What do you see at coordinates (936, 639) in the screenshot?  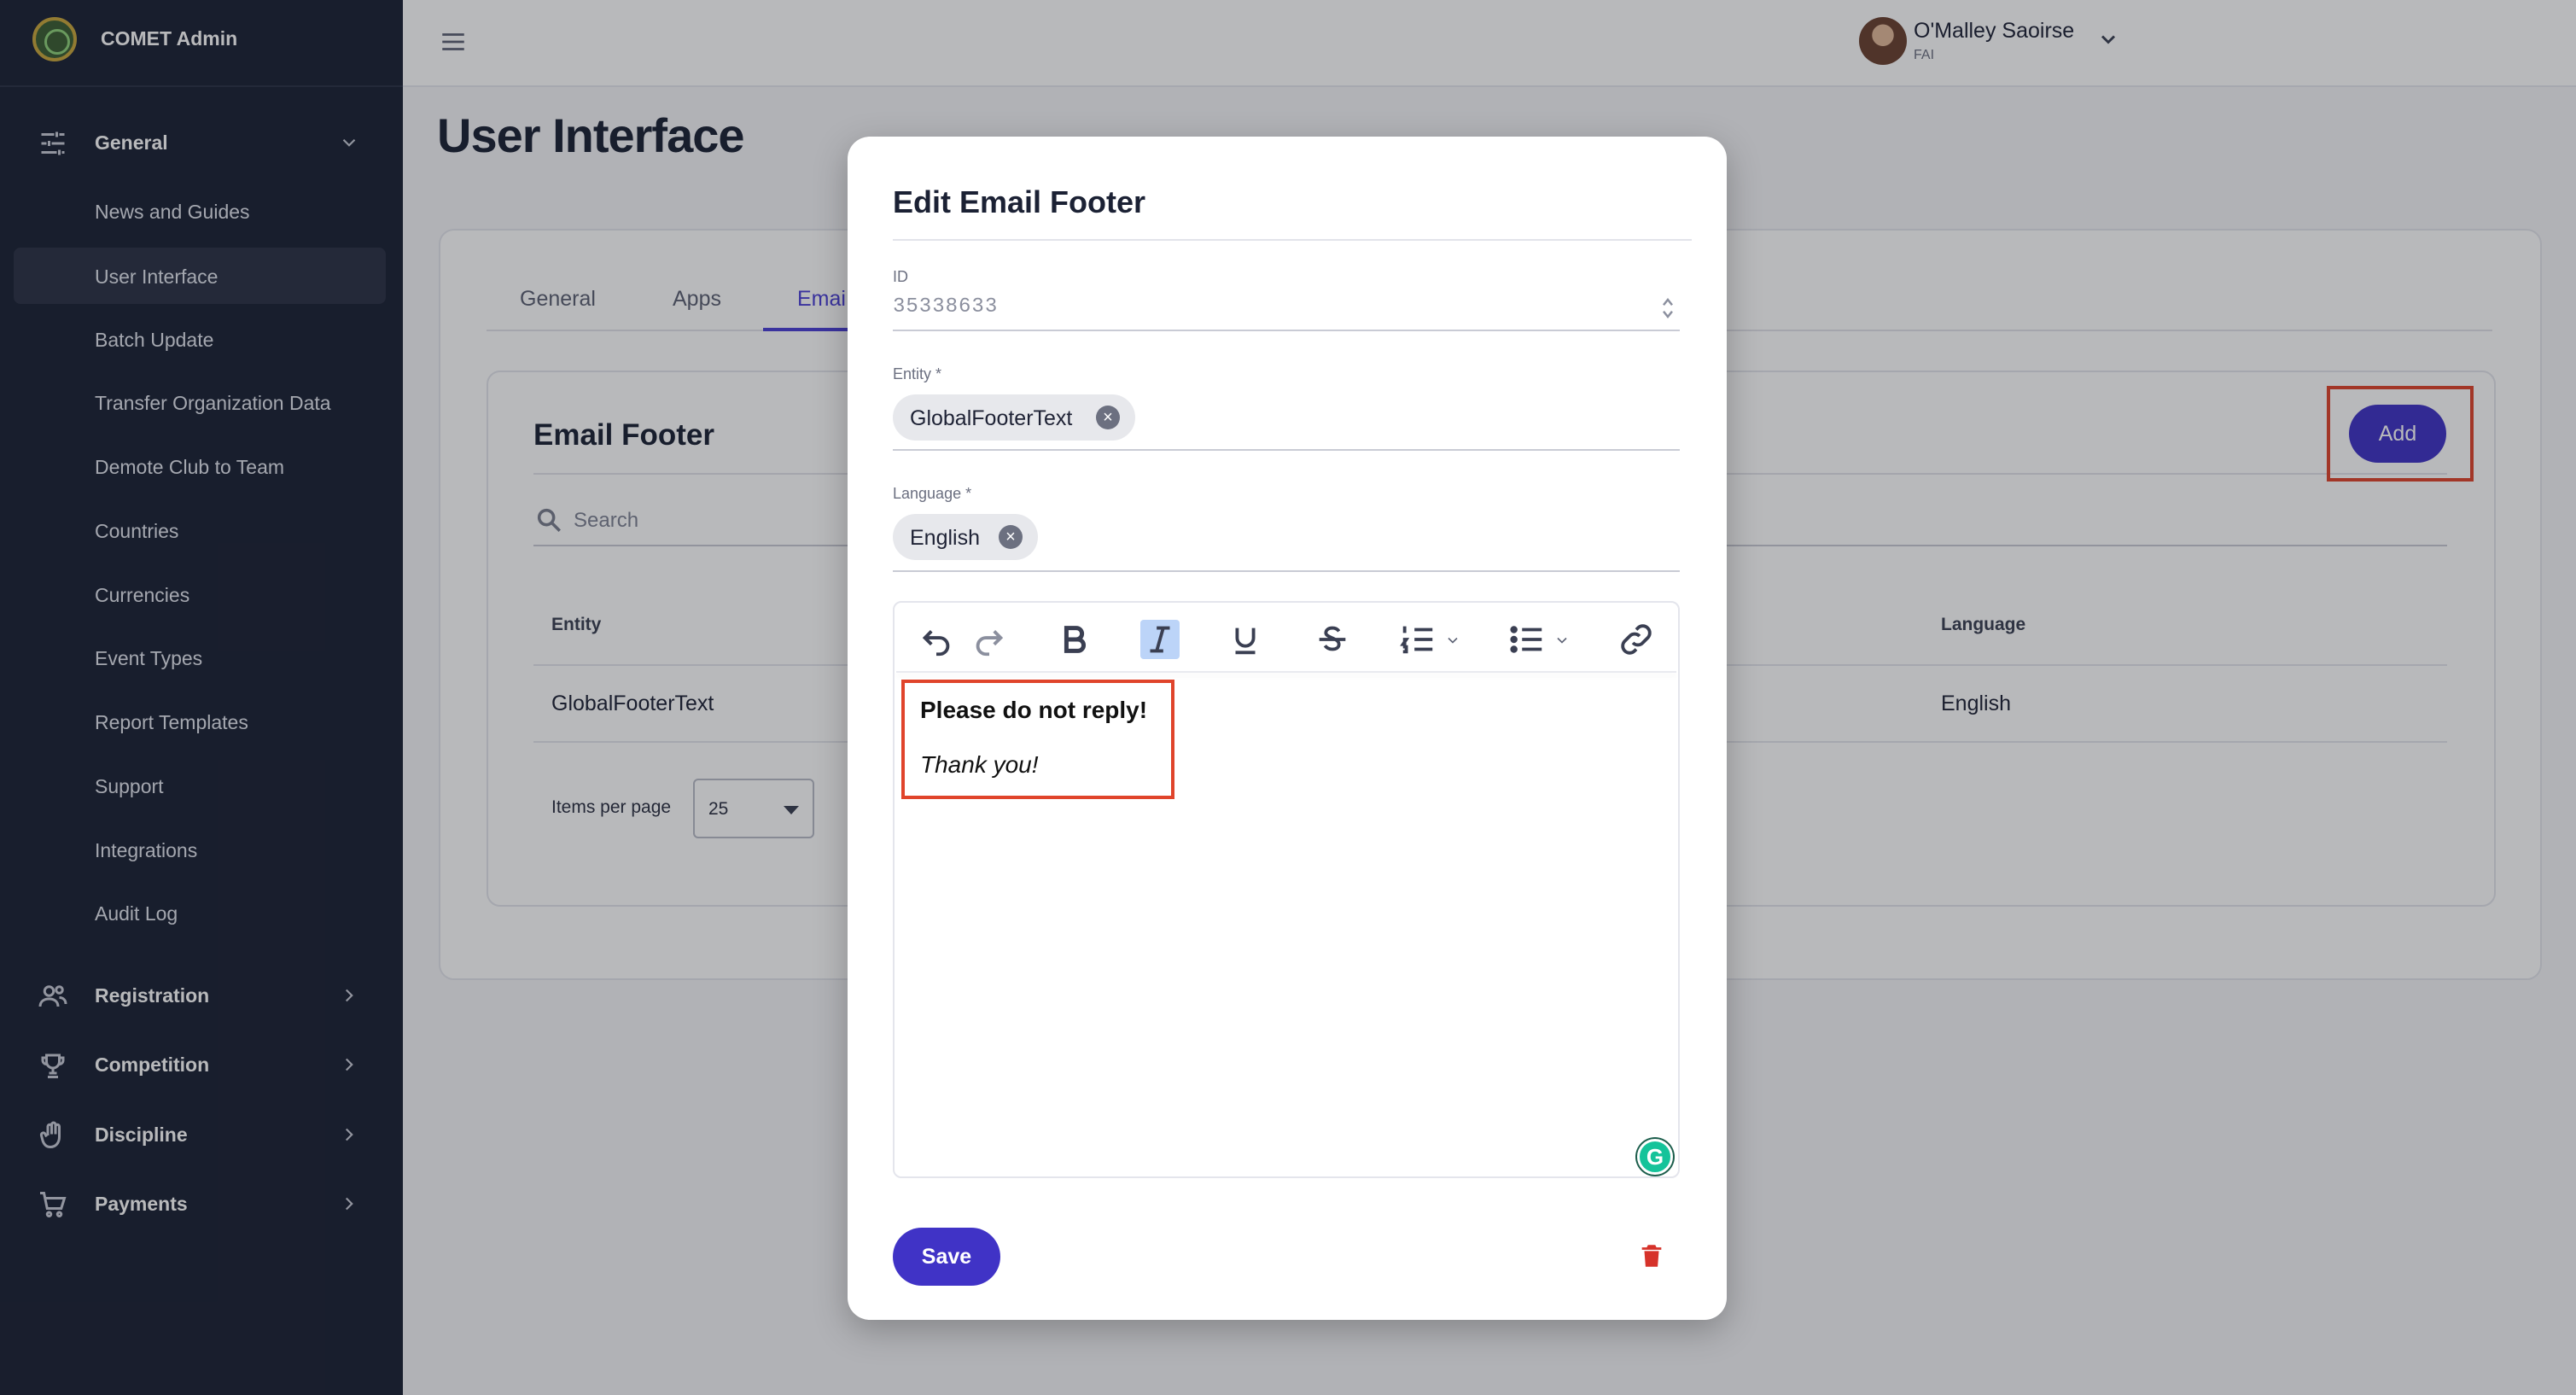 I see `undo-icon` at bounding box center [936, 639].